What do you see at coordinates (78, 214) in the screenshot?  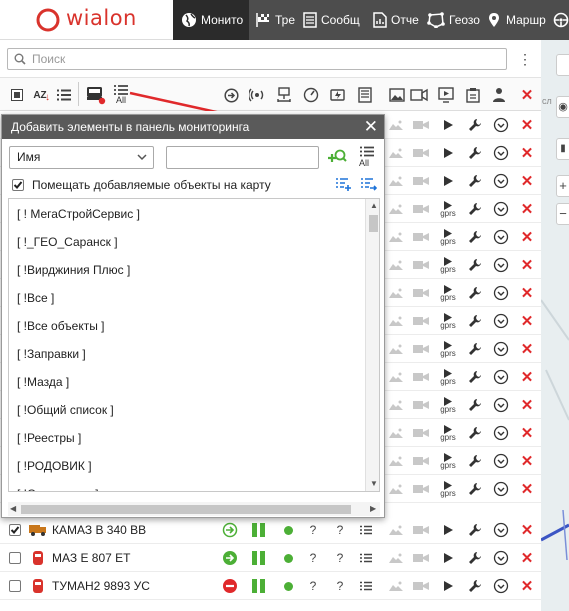 I see `group-item: [ ! МегаСтройСервис ]` at bounding box center [78, 214].